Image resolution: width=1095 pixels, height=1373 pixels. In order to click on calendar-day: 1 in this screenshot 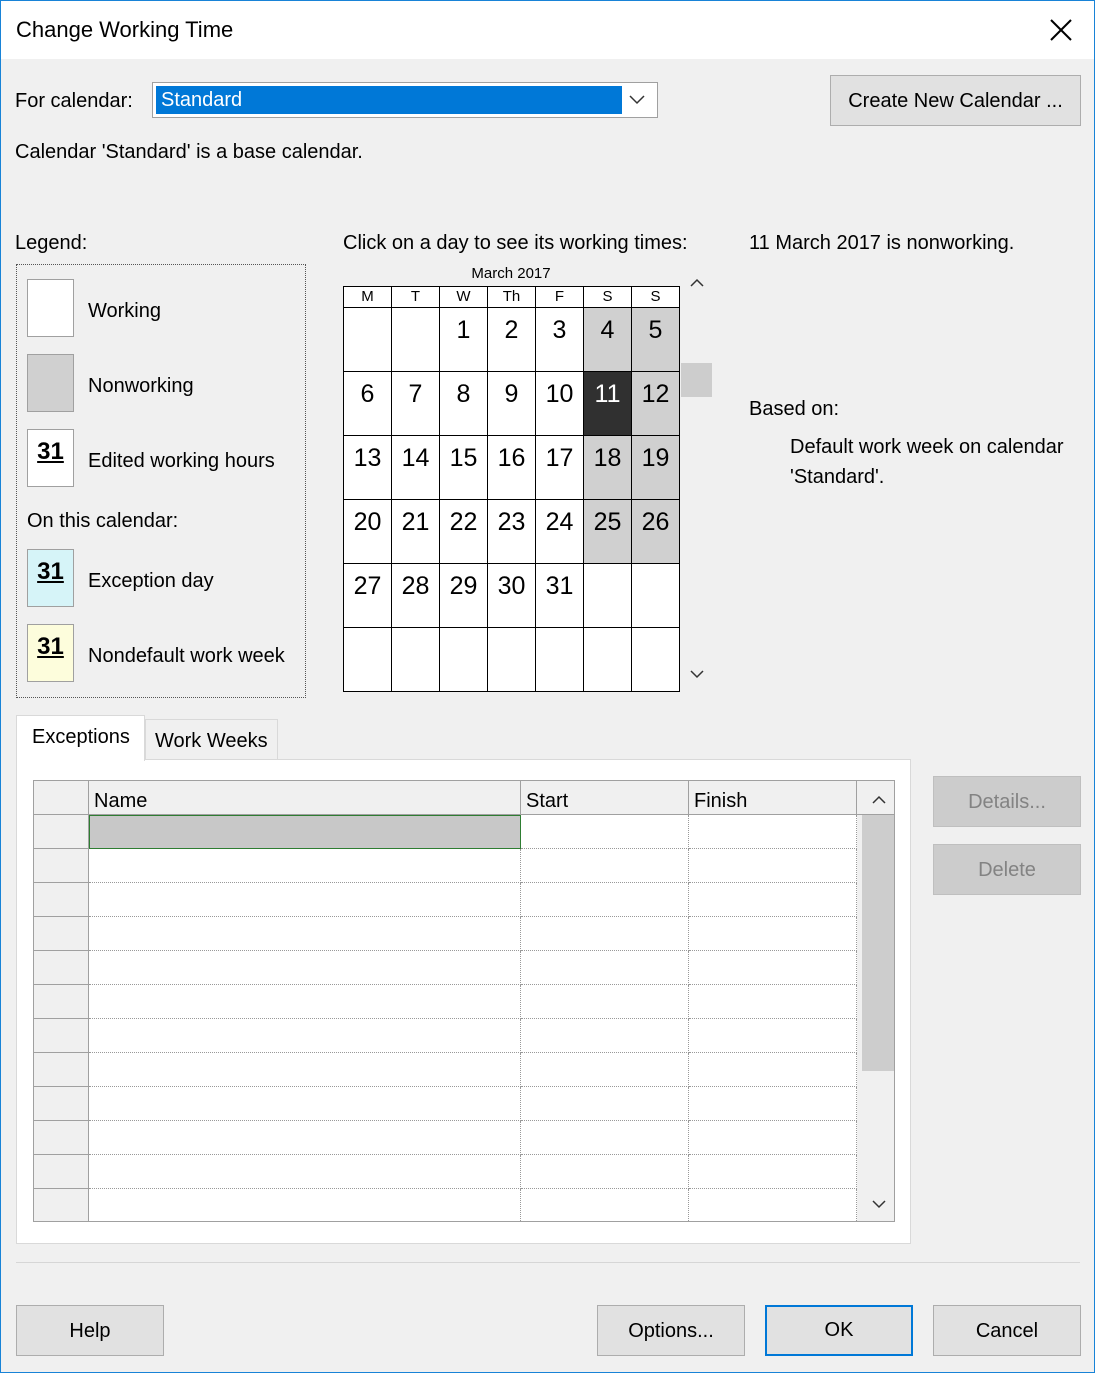, I will do `click(464, 340)`.